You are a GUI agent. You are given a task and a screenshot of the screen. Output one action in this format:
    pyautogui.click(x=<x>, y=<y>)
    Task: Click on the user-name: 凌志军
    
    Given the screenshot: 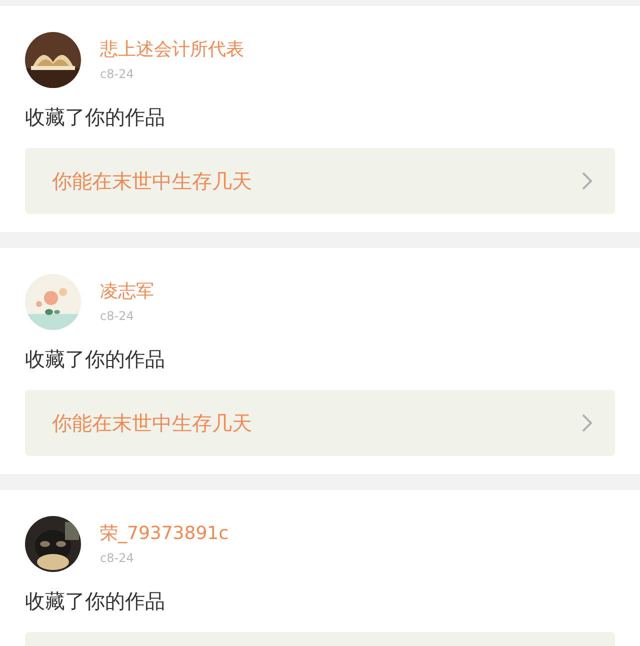 What is the action you would take?
    pyautogui.click(x=127, y=292)
    